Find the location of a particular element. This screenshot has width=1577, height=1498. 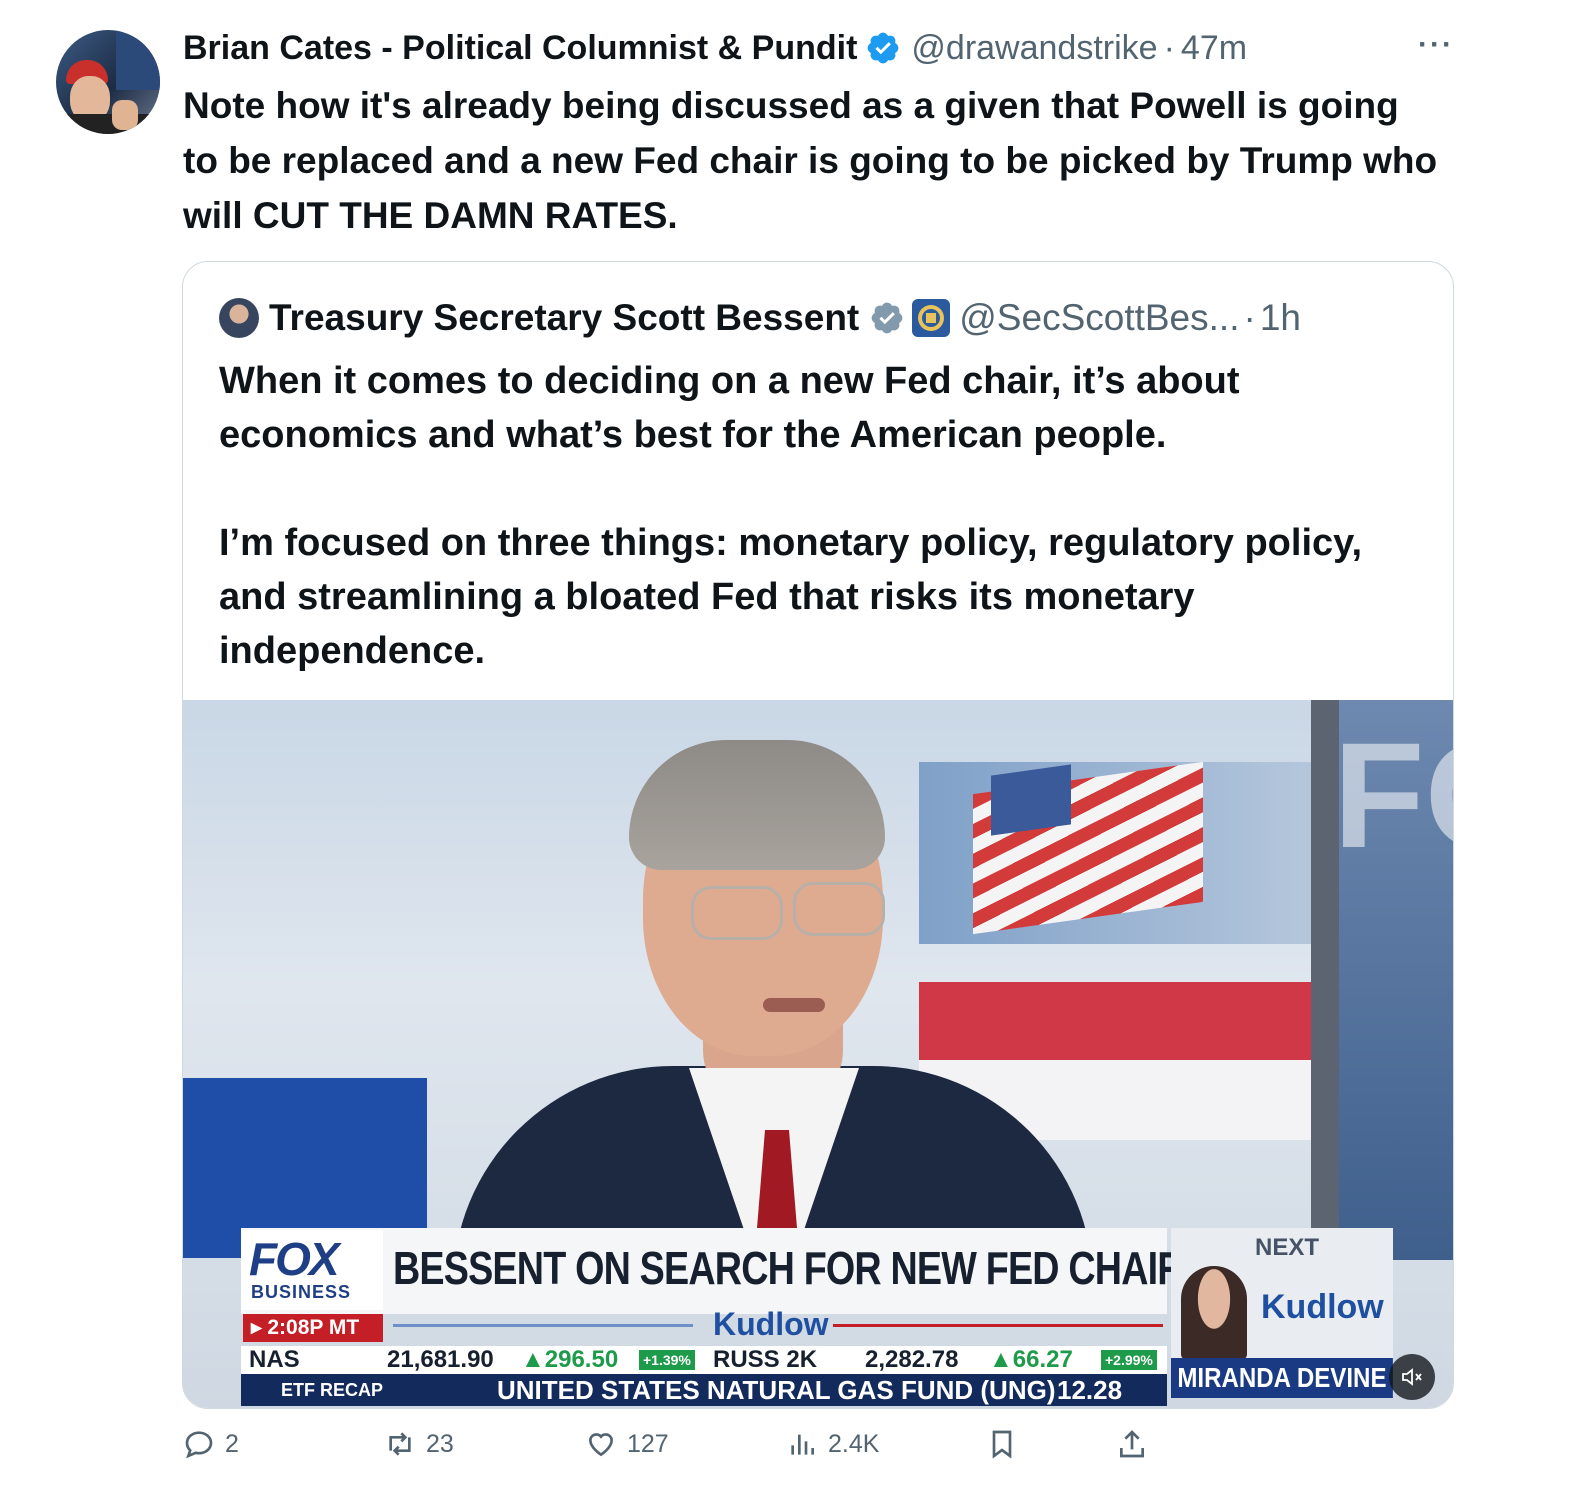

show-name: Kudlow is located at coordinates (771, 1324).